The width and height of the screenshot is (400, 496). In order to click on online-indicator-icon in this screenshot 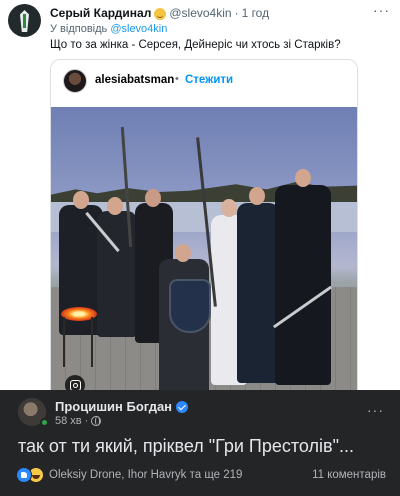, I will do `click(44, 422)`.